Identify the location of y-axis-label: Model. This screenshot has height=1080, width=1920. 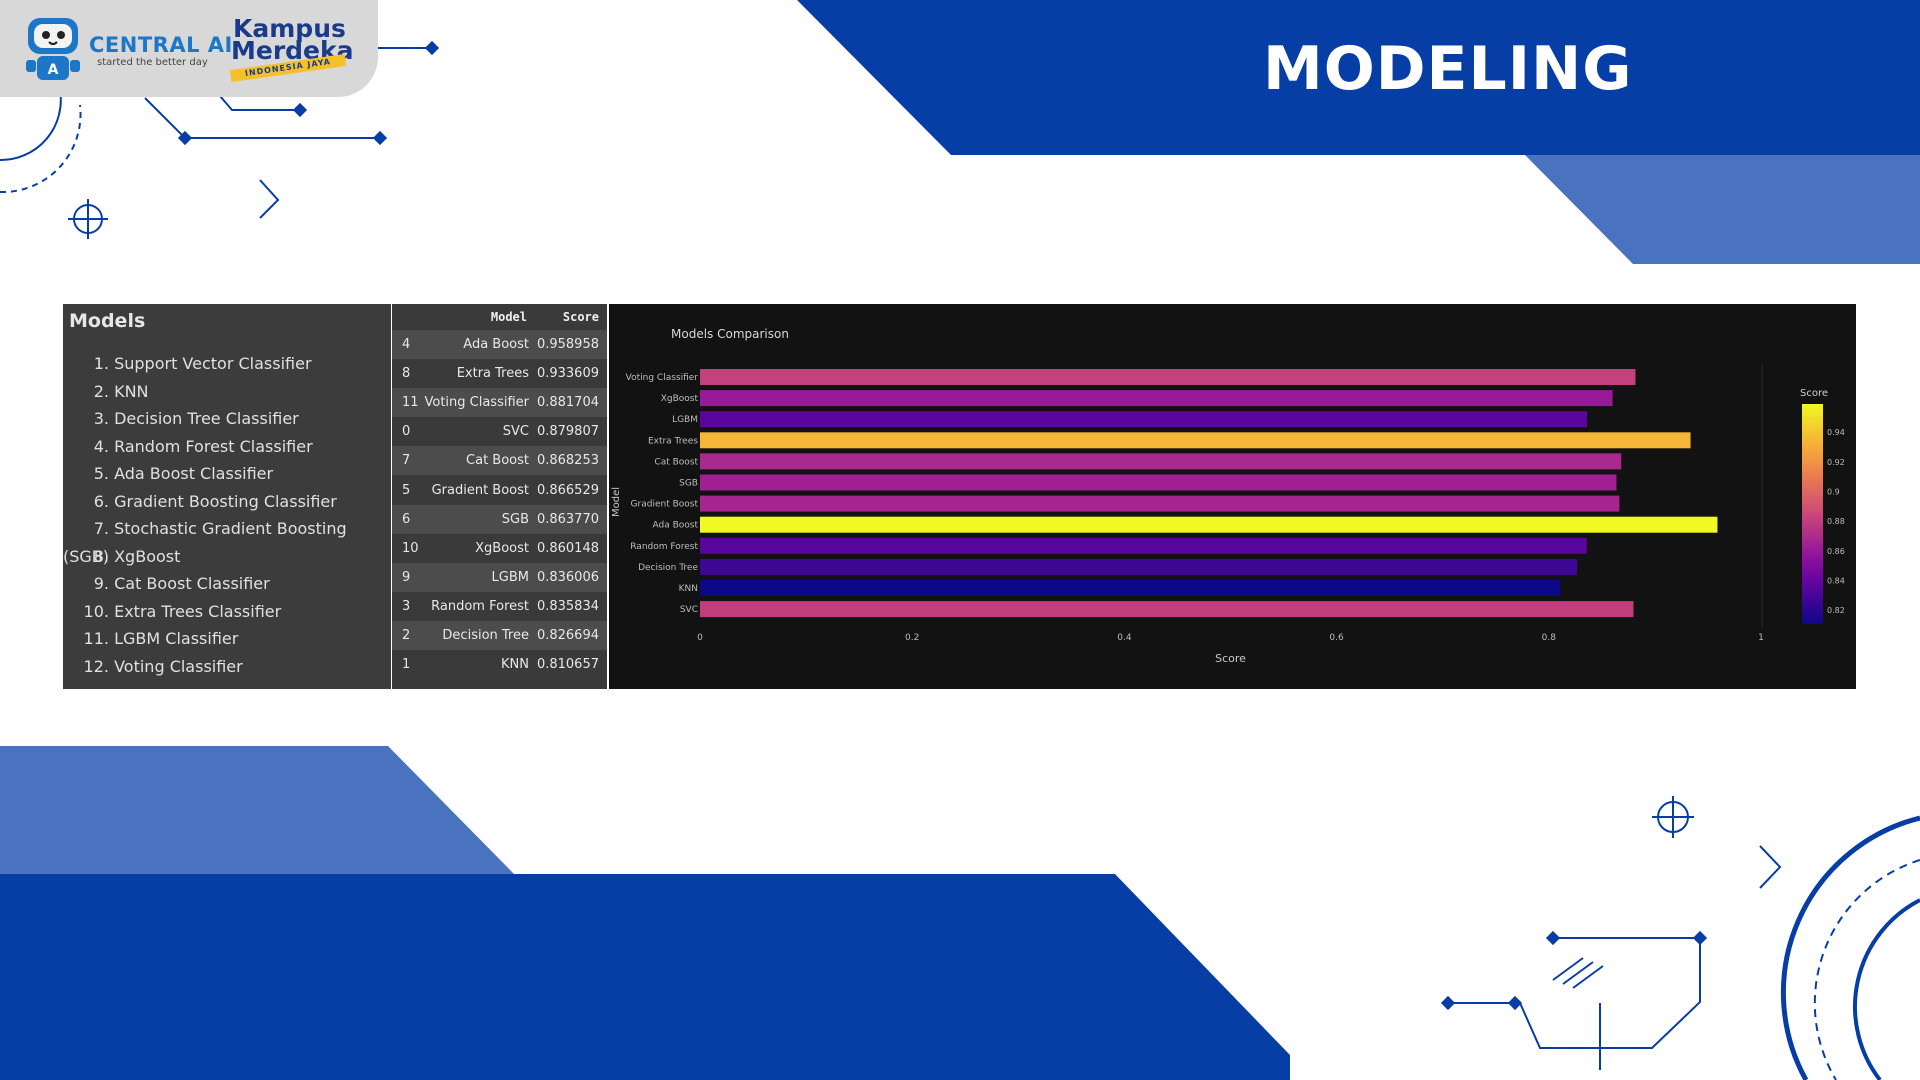
(616, 502).